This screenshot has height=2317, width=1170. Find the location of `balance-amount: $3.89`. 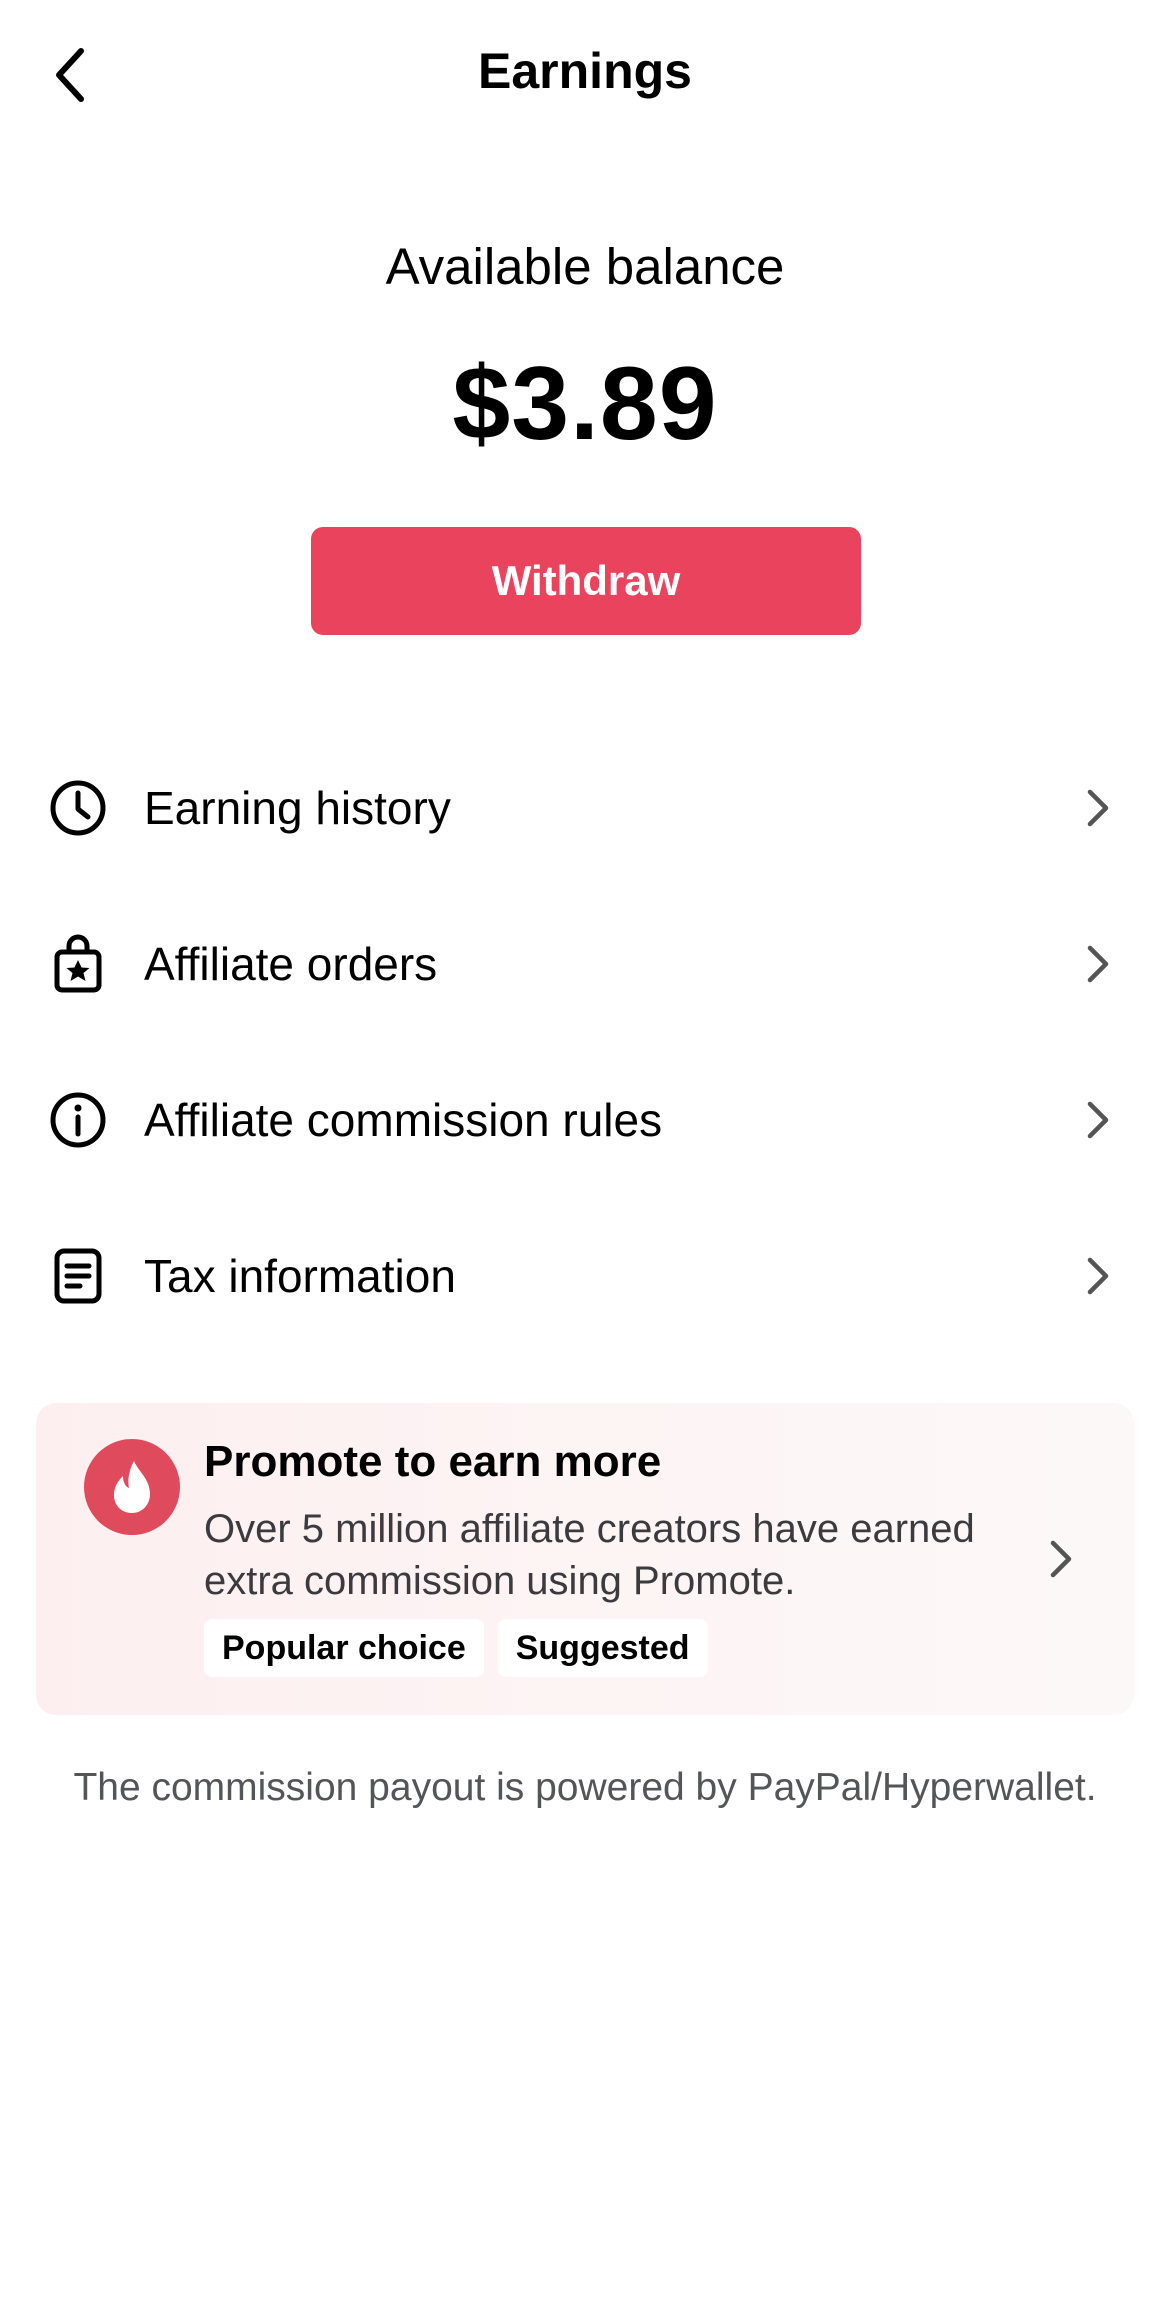

balance-amount: $3.89 is located at coordinates (585, 404).